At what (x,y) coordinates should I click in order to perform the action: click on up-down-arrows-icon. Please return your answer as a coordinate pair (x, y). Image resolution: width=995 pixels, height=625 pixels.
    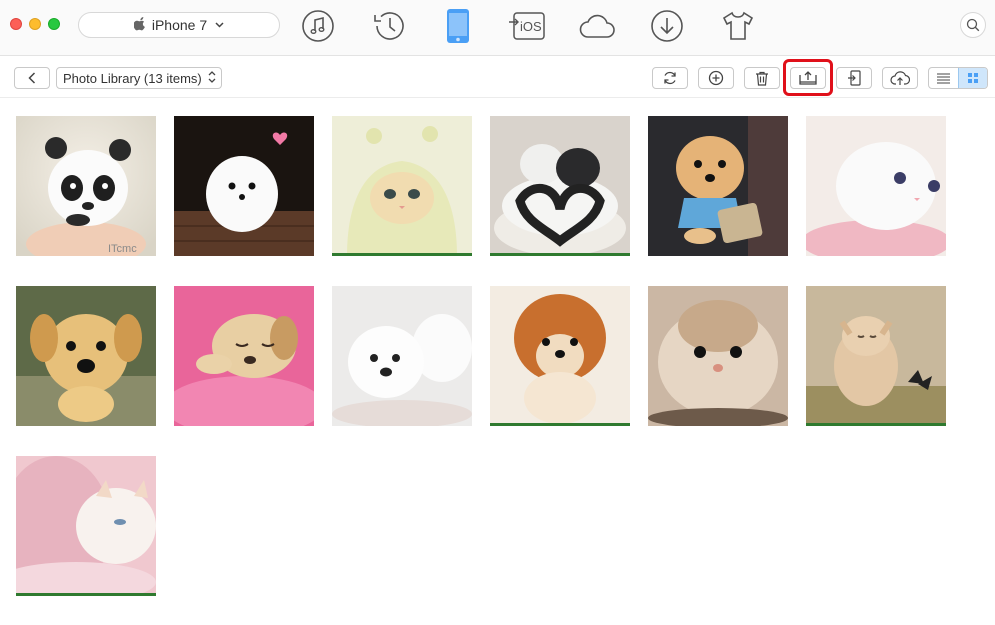
    Looking at the image, I should click on (212, 77).